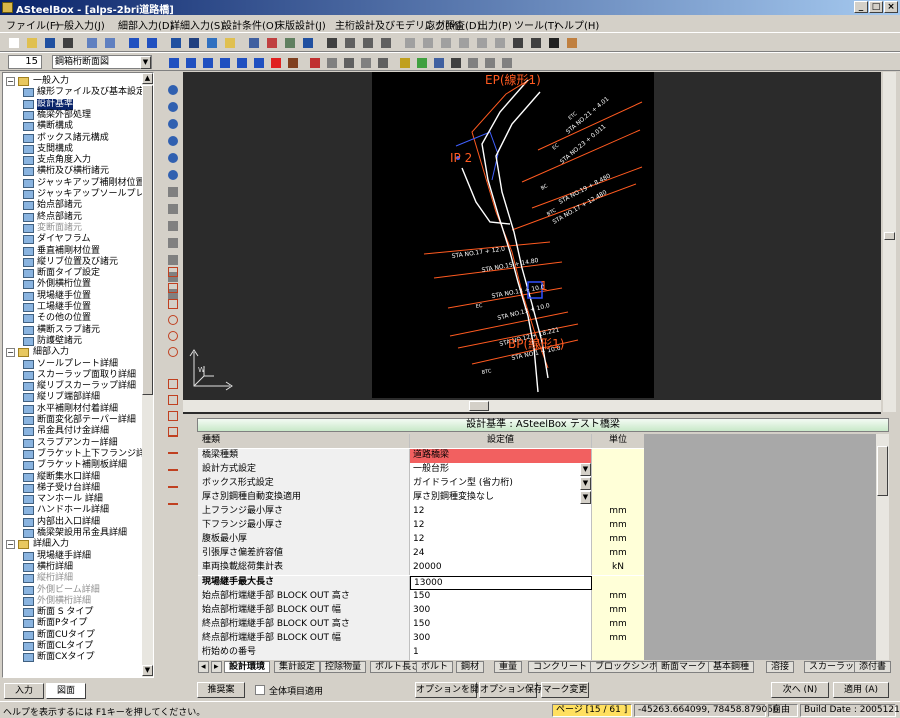 This screenshot has height=718, width=900. What do you see at coordinates (147, 240) in the screenshot?
I see `tree-scroll-thumb` at bounding box center [147, 240].